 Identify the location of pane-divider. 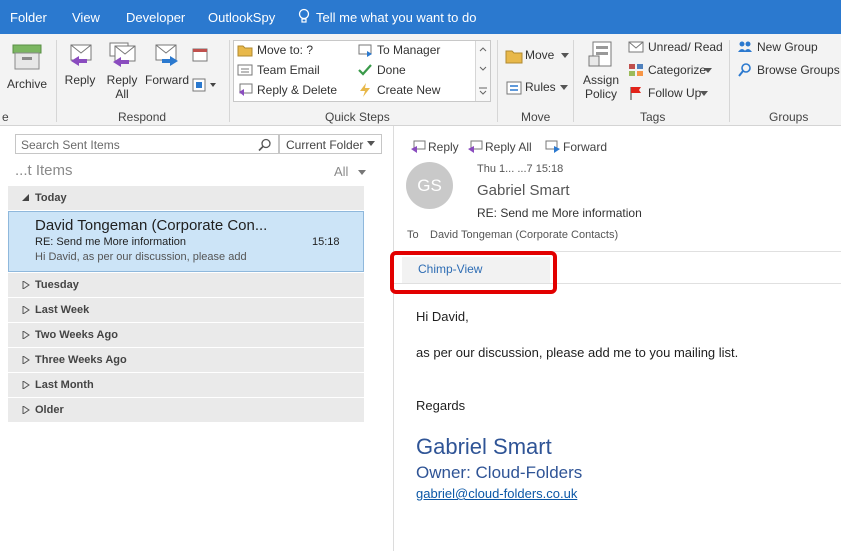
(393, 338).